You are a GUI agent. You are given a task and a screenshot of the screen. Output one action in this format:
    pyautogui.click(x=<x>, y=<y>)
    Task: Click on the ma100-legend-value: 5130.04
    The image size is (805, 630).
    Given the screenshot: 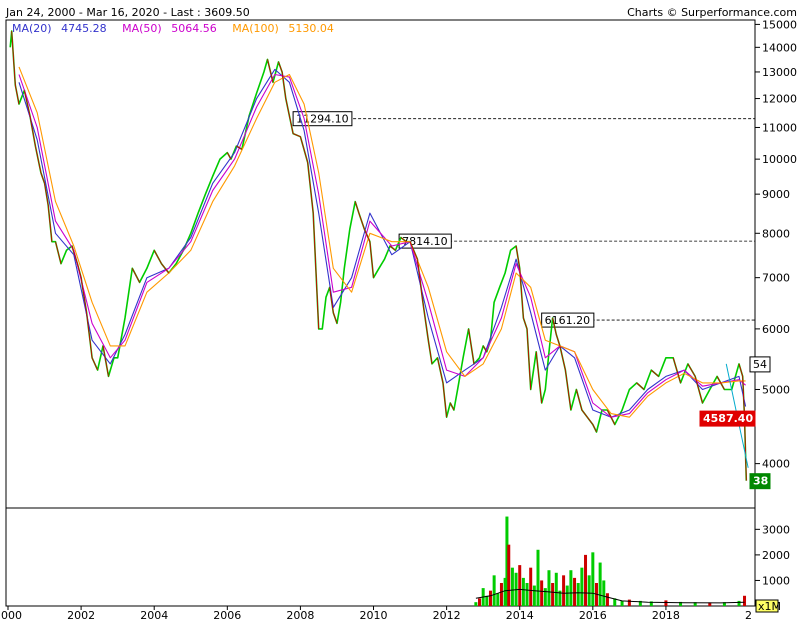 What is the action you would take?
    pyautogui.click(x=311, y=28)
    